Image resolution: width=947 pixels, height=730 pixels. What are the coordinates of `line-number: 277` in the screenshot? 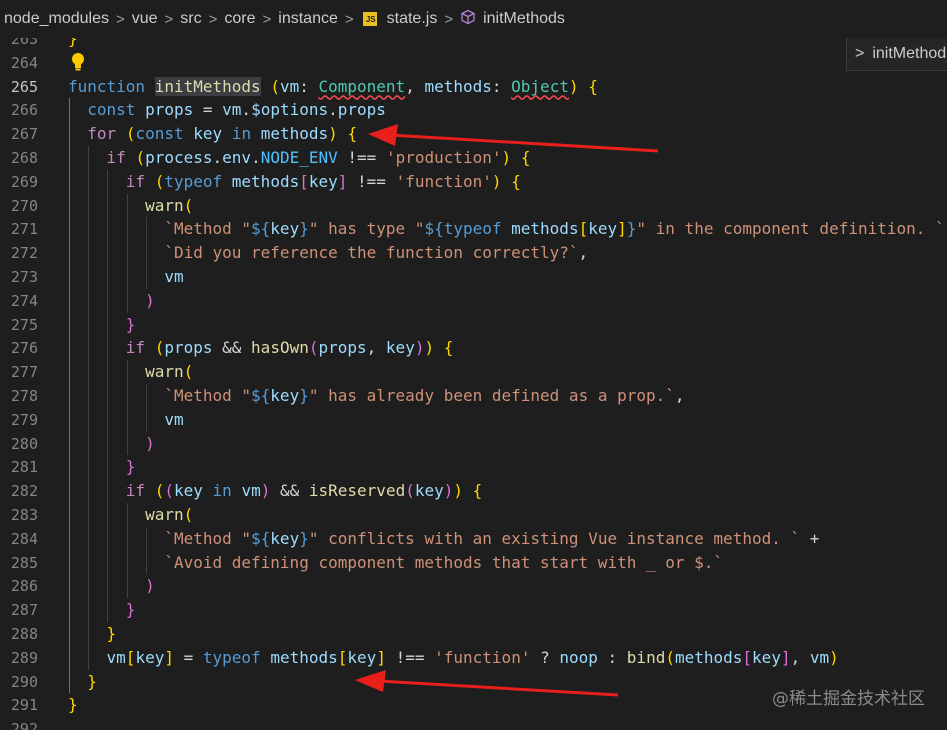 It's located at (24, 372).